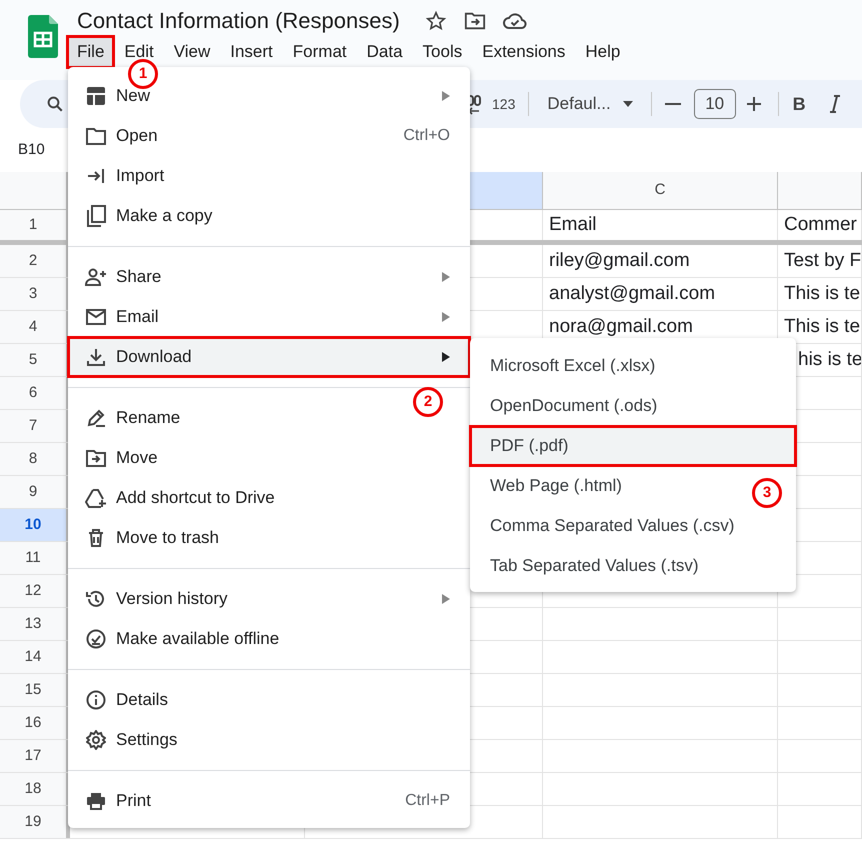  I want to click on sheets-logo-icon, so click(43, 36).